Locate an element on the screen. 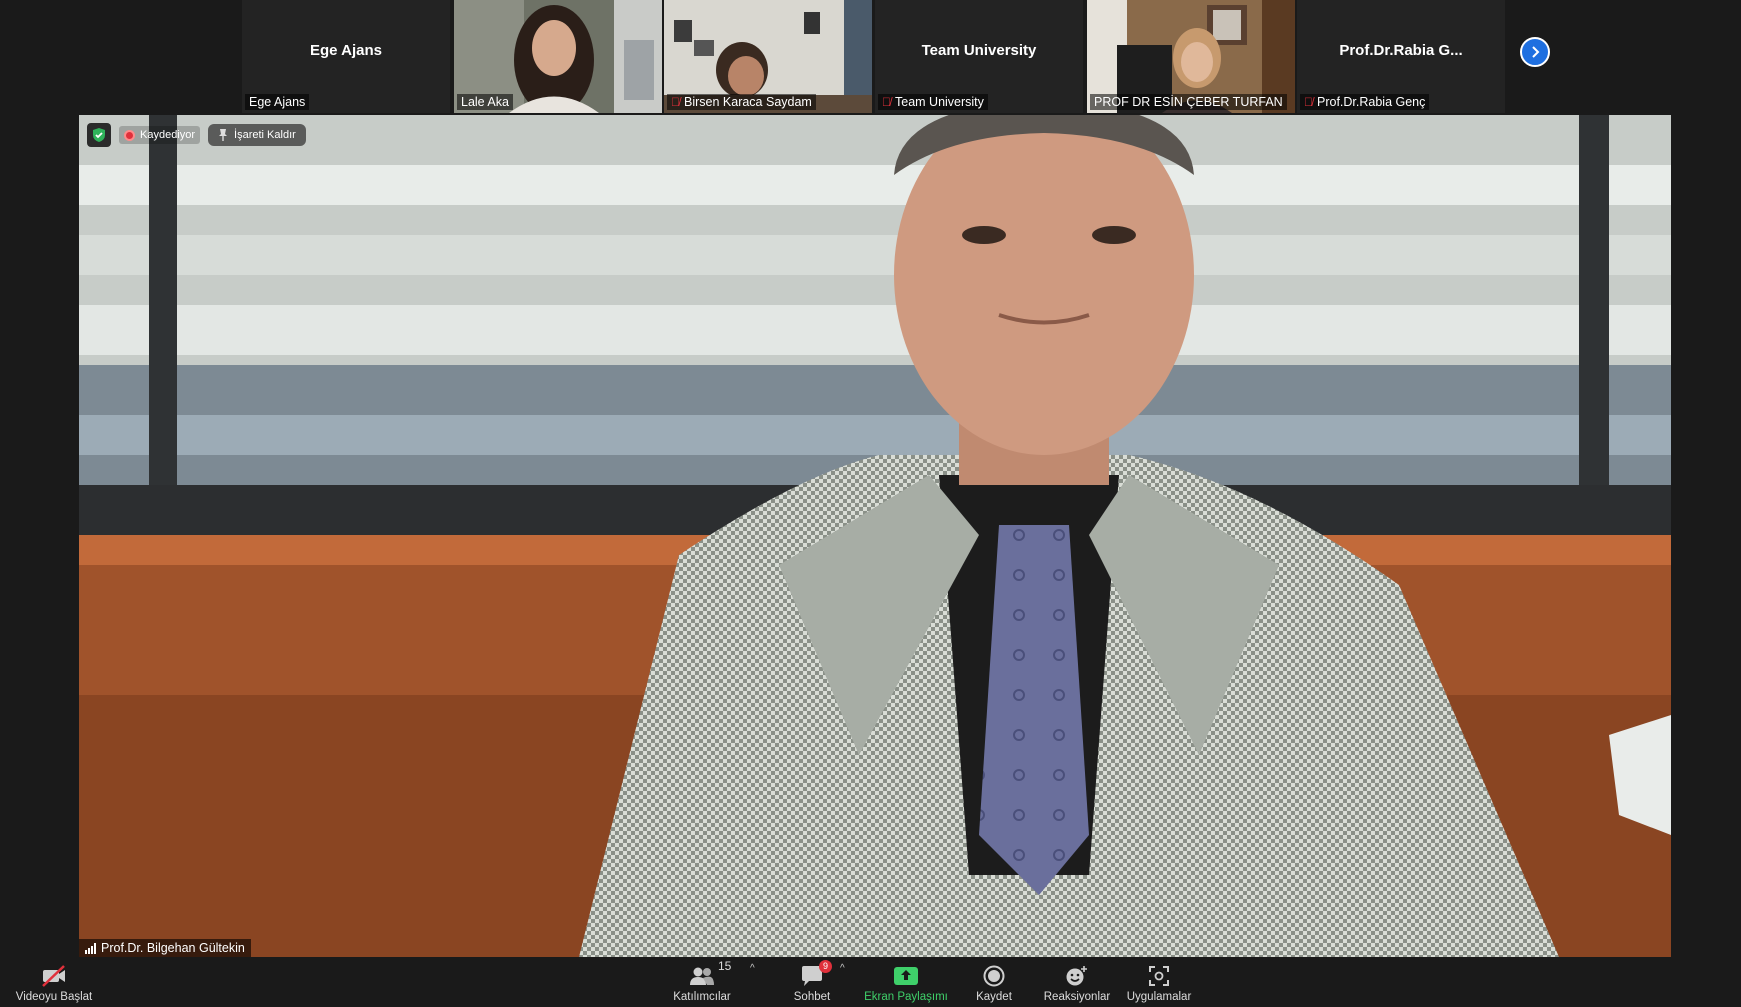 This screenshot has height=1007, width=1741. next-page-button is located at coordinates (1535, 52).